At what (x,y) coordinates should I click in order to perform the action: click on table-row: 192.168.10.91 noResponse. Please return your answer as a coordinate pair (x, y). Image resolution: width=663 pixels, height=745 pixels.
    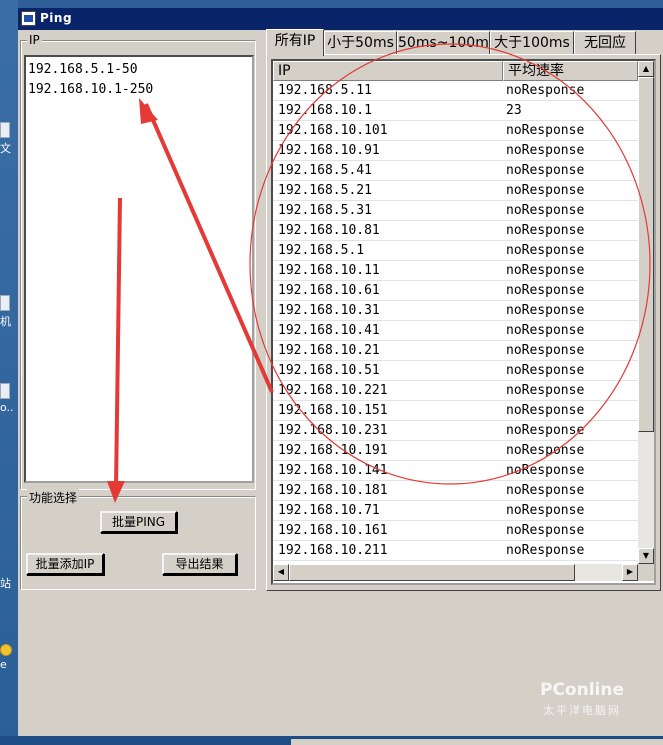
    Looking at the image, I should click on (455, 151).